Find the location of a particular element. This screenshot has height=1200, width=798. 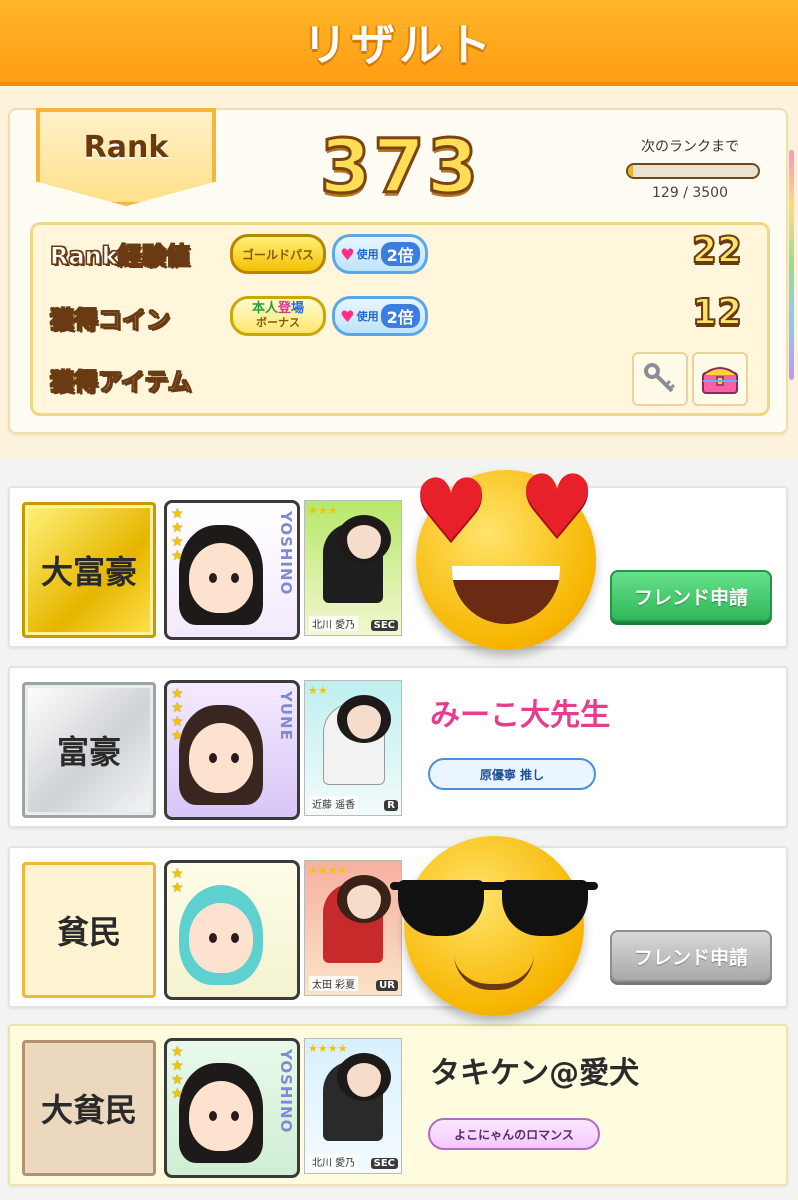

oshi-badge: よこにゃんのロマンス is located at coordinates (514, 1134).